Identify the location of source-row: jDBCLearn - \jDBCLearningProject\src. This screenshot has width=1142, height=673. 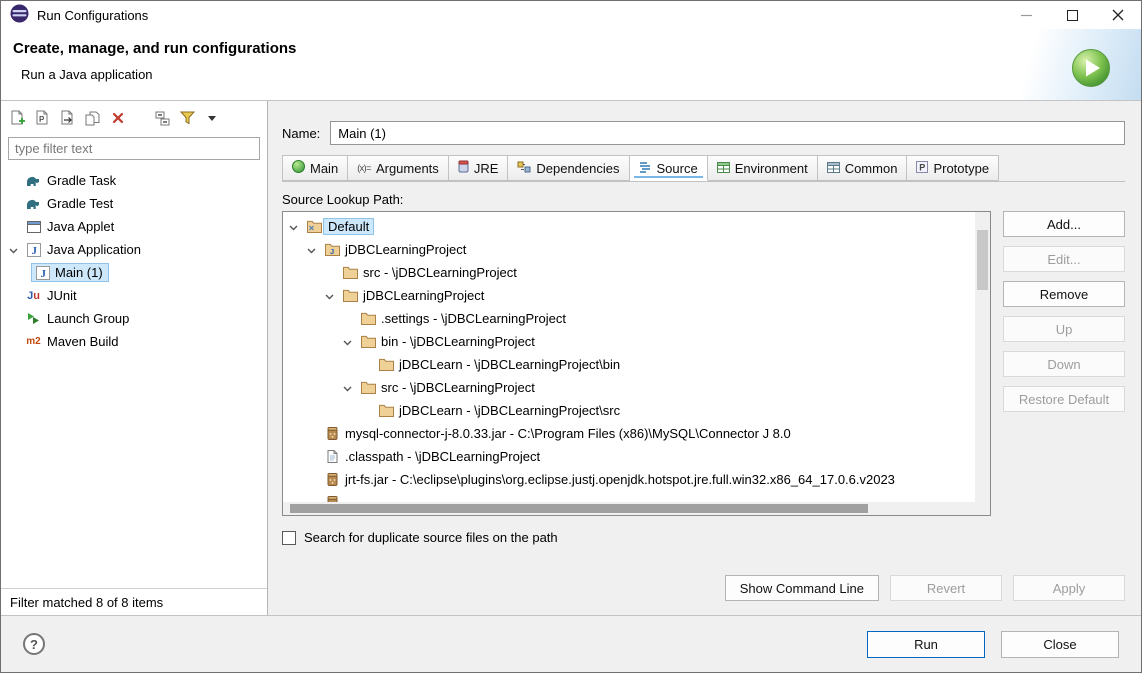
(629, 410).